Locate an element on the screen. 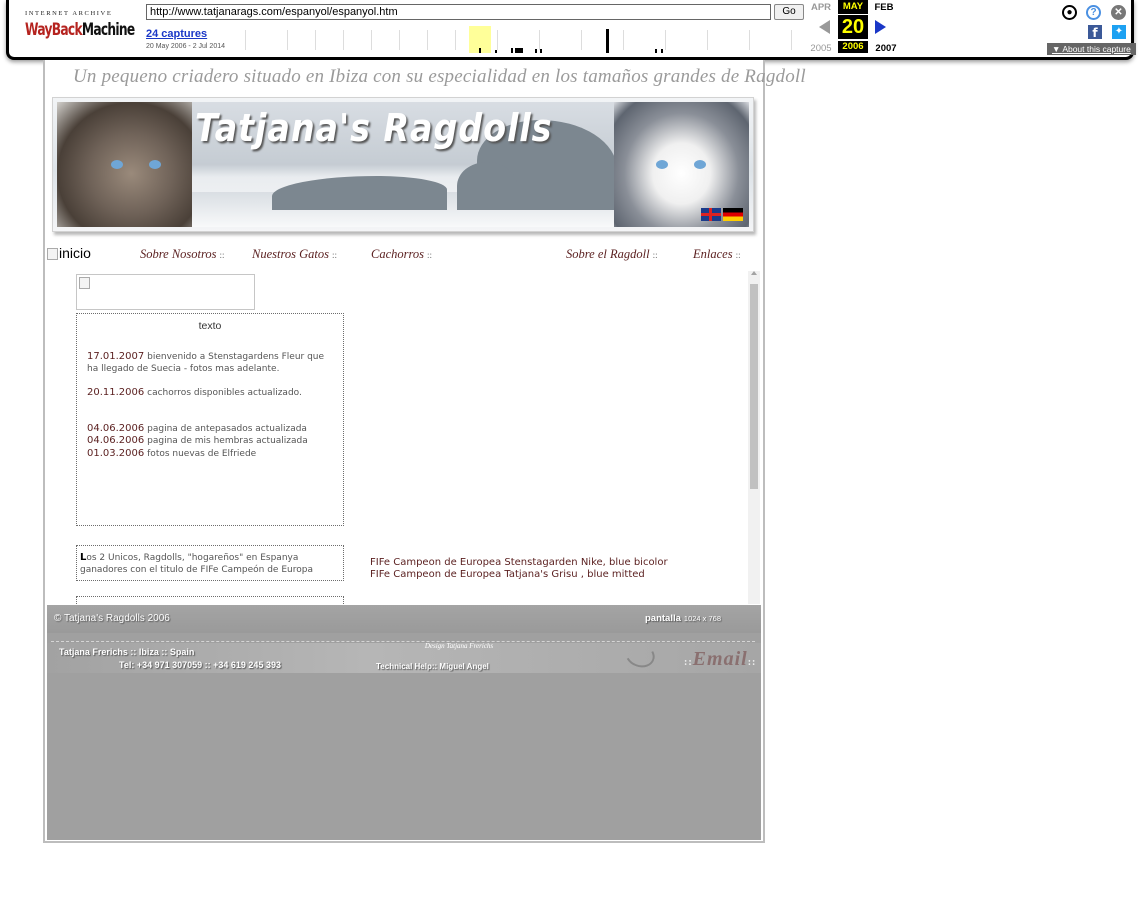 The image size is (1140, 912). news-item: 01.03.2006 fotos nuevas de Elfriede is located at coordinates (172, 453).